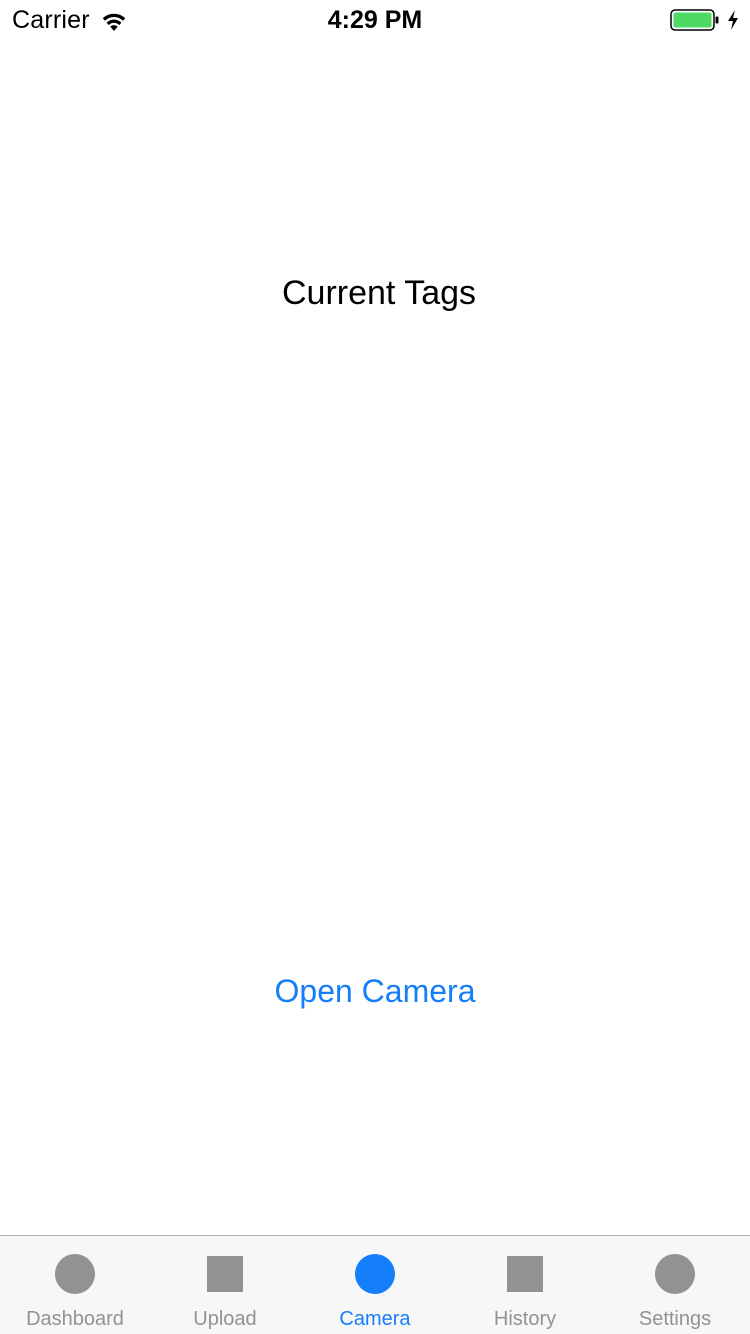  What do you see at coordinates (75, 1274) in the screenshot?
I see `dashboard-tab-icon` at bounding box center [75, 1274].